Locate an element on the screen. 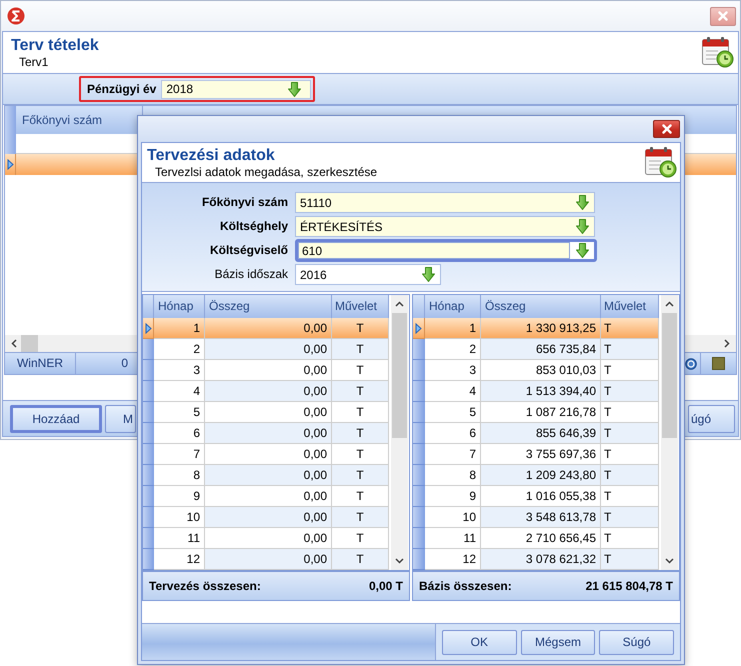 The height and width of the screenshot is (666, 741). table-row: 6 0,00 T is located at coordinates (266, 433).